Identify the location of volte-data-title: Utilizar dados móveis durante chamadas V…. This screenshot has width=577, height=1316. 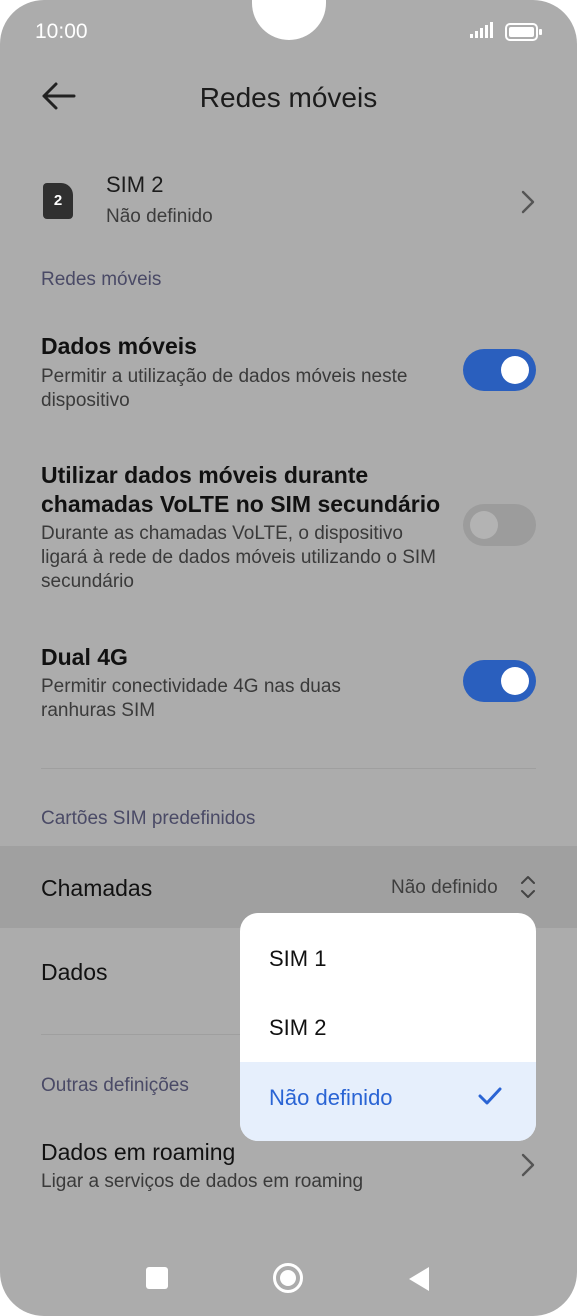
(241, 489).